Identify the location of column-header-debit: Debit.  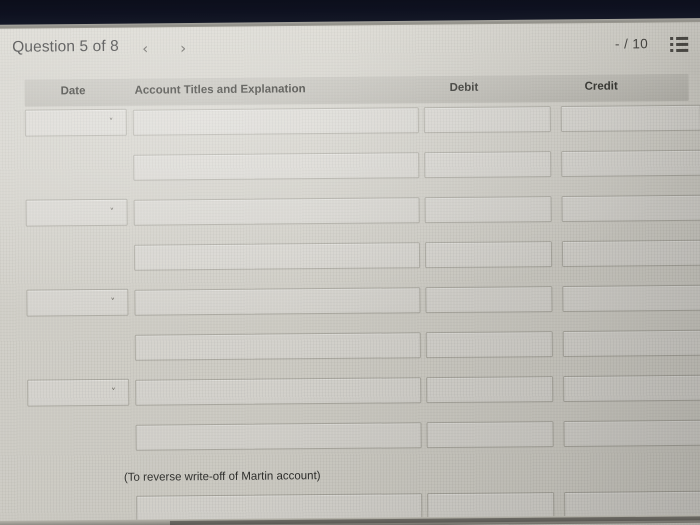
(464, 87).